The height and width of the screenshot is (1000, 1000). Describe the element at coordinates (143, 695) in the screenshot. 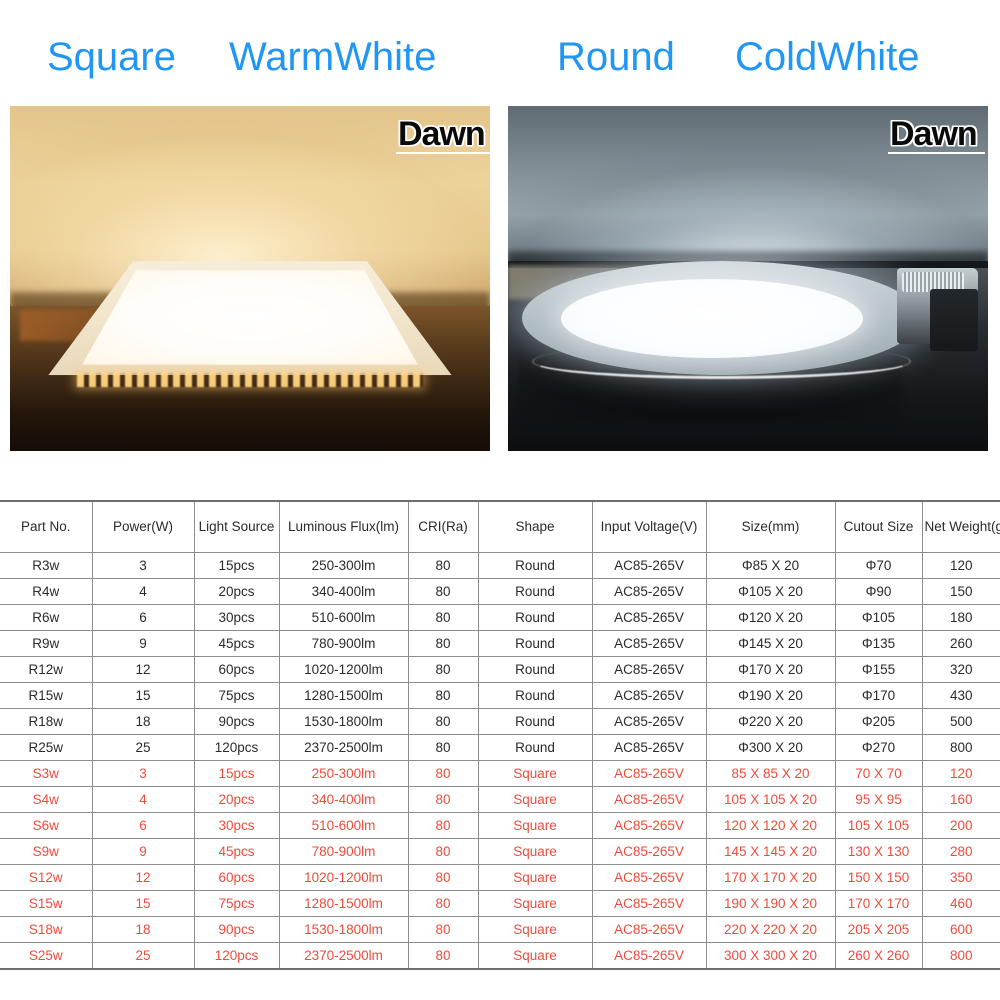

I see `table-cell: 15` at that location.